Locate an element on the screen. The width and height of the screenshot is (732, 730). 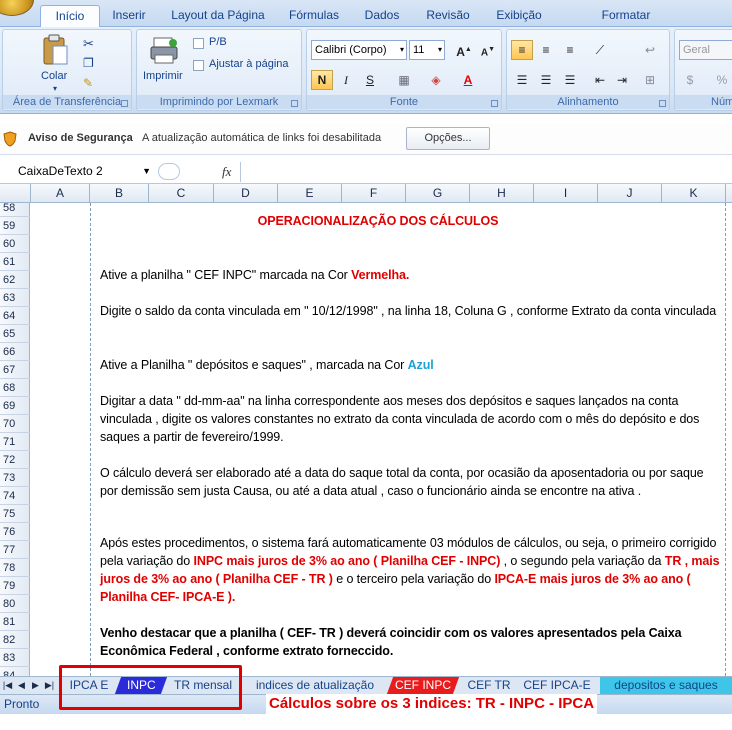
sheet-tab-depositos: depositos e saques is located at coordinates (666, 685).